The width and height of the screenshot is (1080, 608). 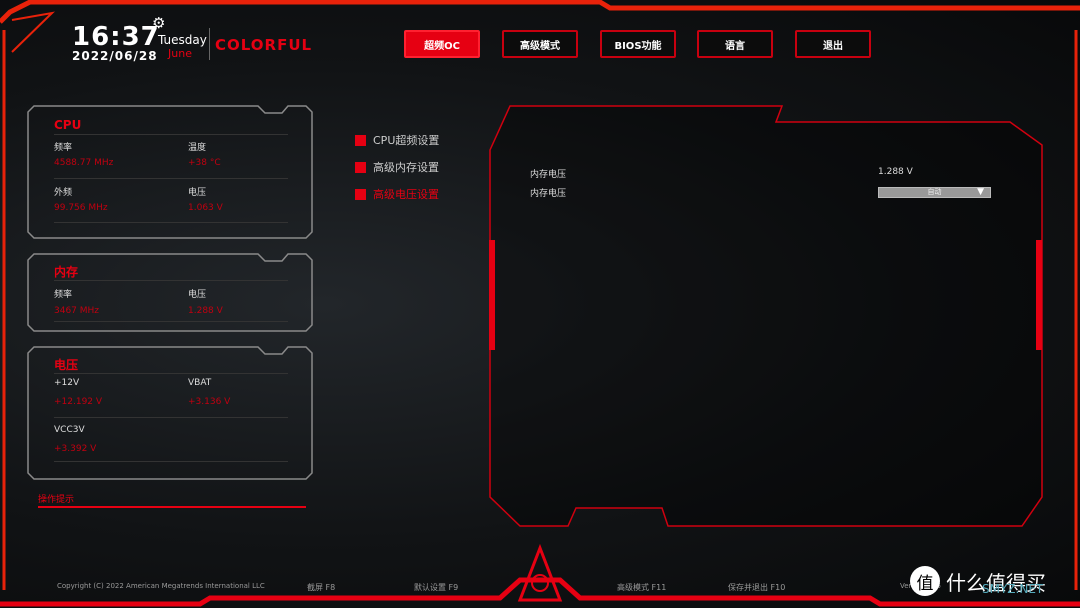 I want to click on memory-title: 内存, so click(x=66, y=272).